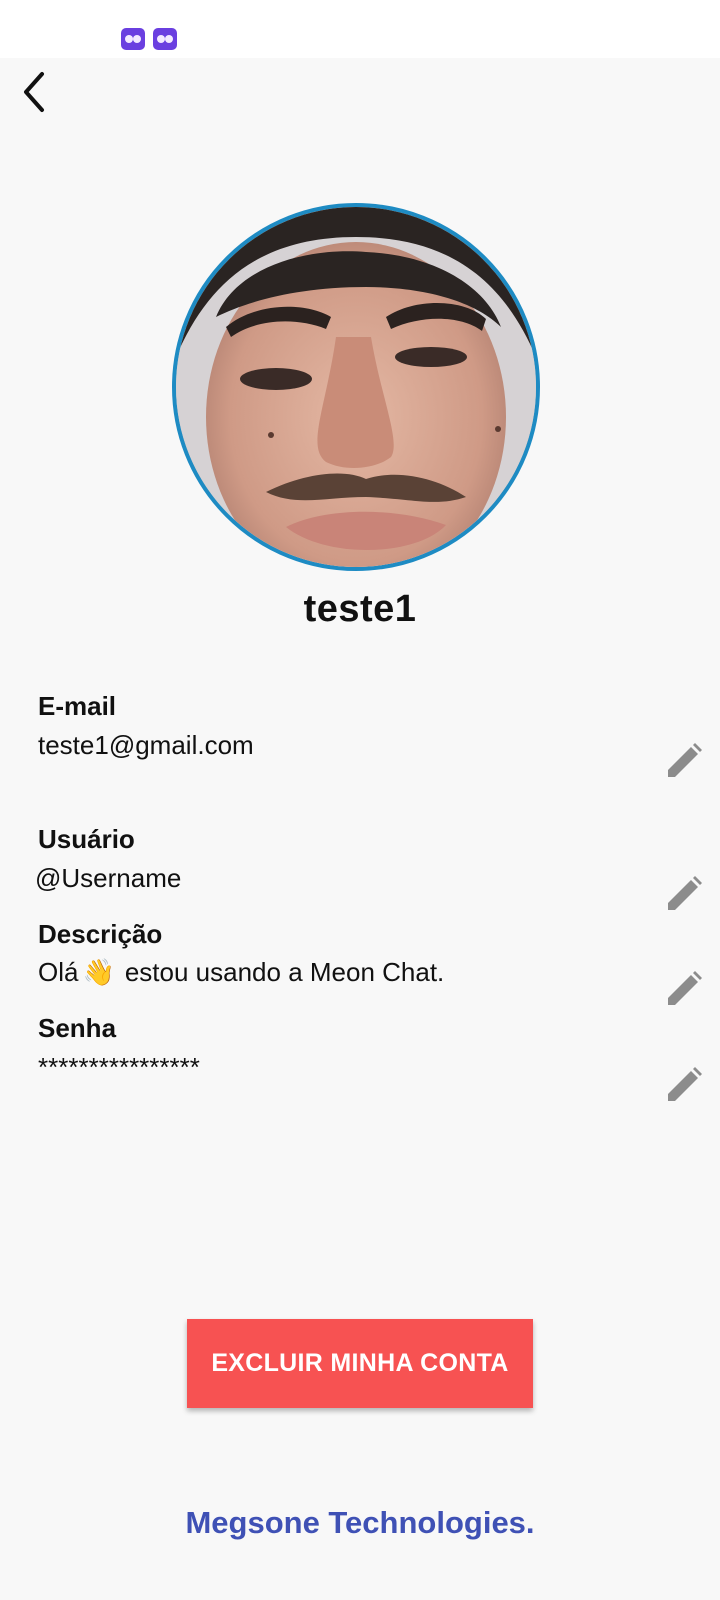  What do you see at coordinates (58, 972) in the screenshot?
I see `description-text-start: Olá` at bounding box center [58, 972].